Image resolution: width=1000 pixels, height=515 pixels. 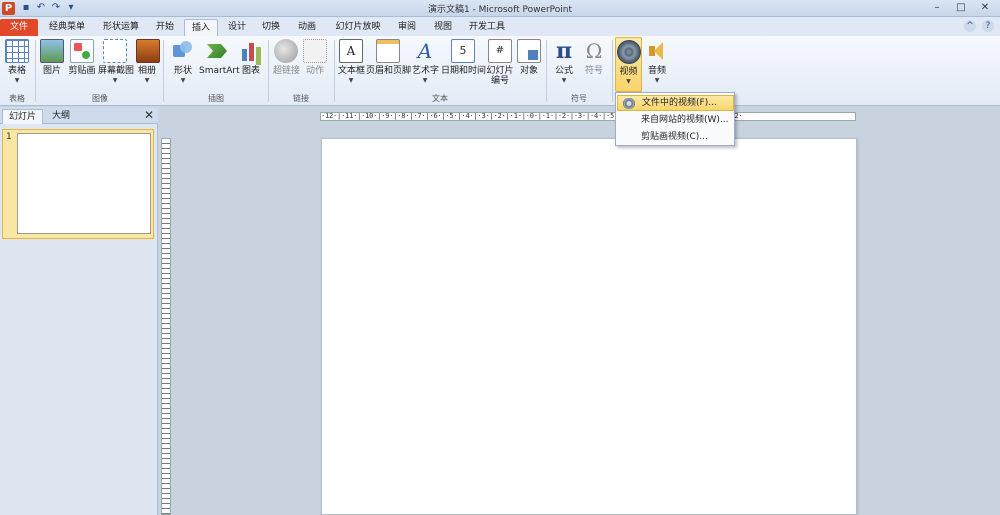 I want to click on wordart-icon: A, so click(x=425, y=51).